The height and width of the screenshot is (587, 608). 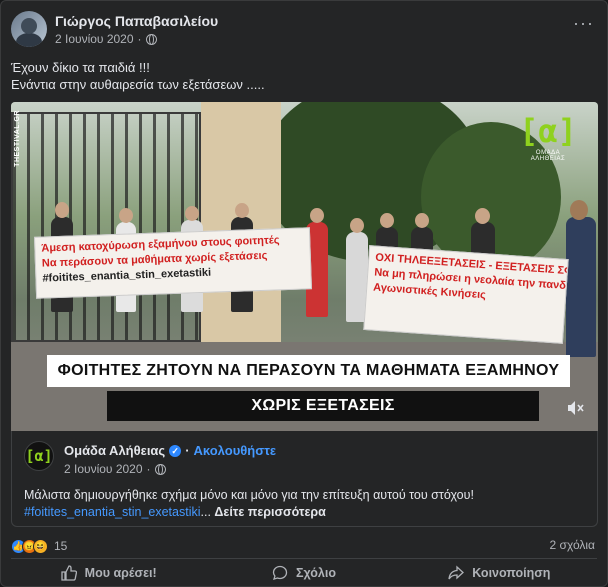 I want to click on shared-date: 2 Ιουνίου 2020, so click(x=103, y=469).